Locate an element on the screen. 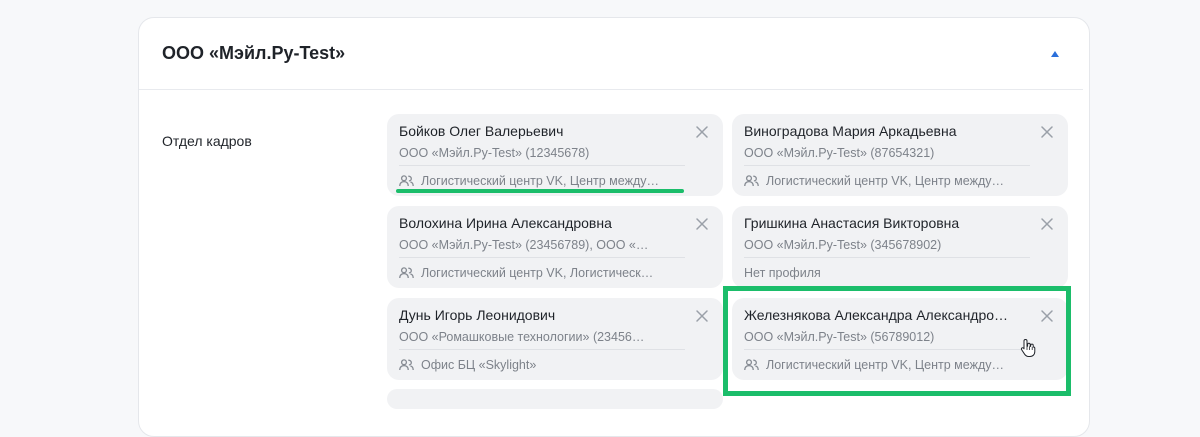  employee-name: Дунь Игорь Леонидович is located at coordinates (477, 315).